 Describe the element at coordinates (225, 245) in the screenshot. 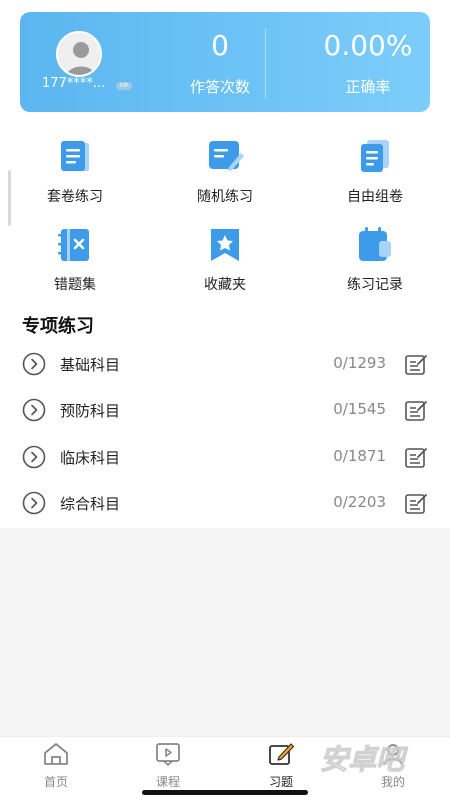

I see `star-bookmark-icon` at that location.